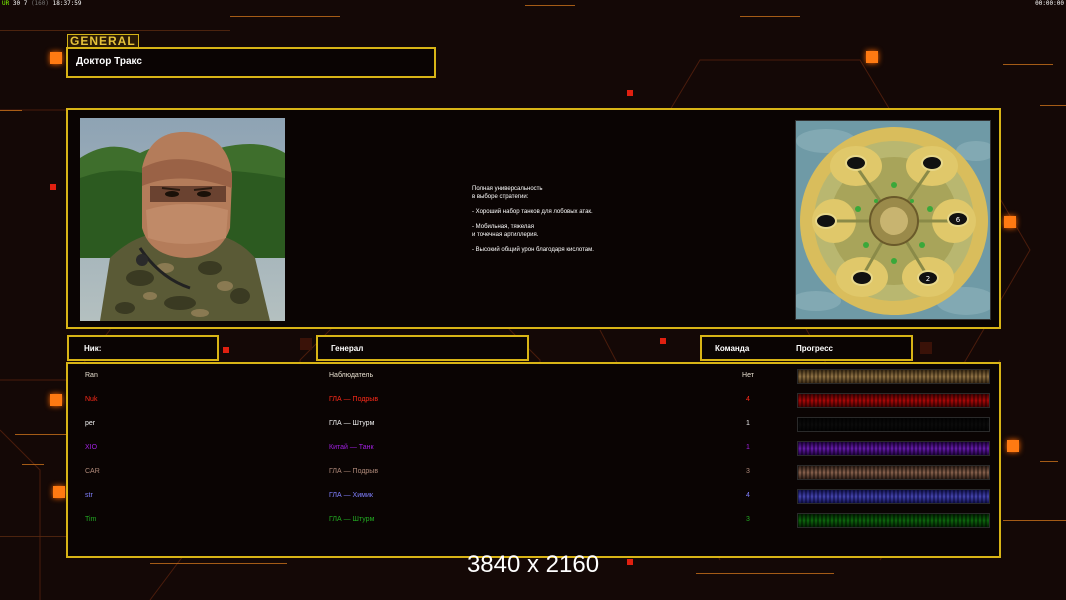 The width and height of the screenshot is (1066, 600). Describe the element at coordinates (533, 564) in the screenshot. I see `resolution-label: 3840 x 2160` at that location.